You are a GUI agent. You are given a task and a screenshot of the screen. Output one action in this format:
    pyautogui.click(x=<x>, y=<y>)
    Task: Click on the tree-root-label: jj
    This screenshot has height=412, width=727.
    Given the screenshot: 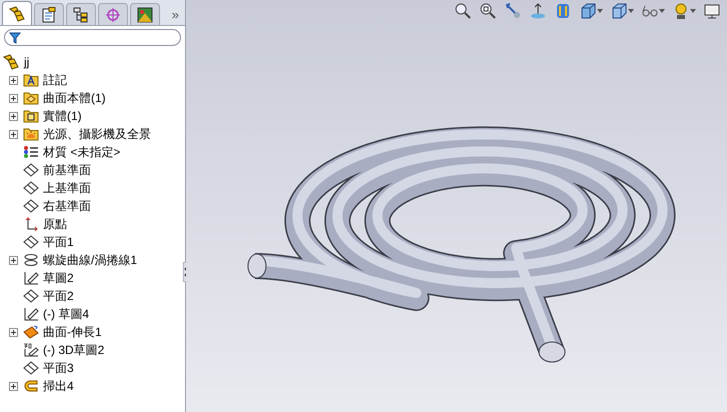 What is the action you would take?
    pyautogui.click(x=27, y=62)
    